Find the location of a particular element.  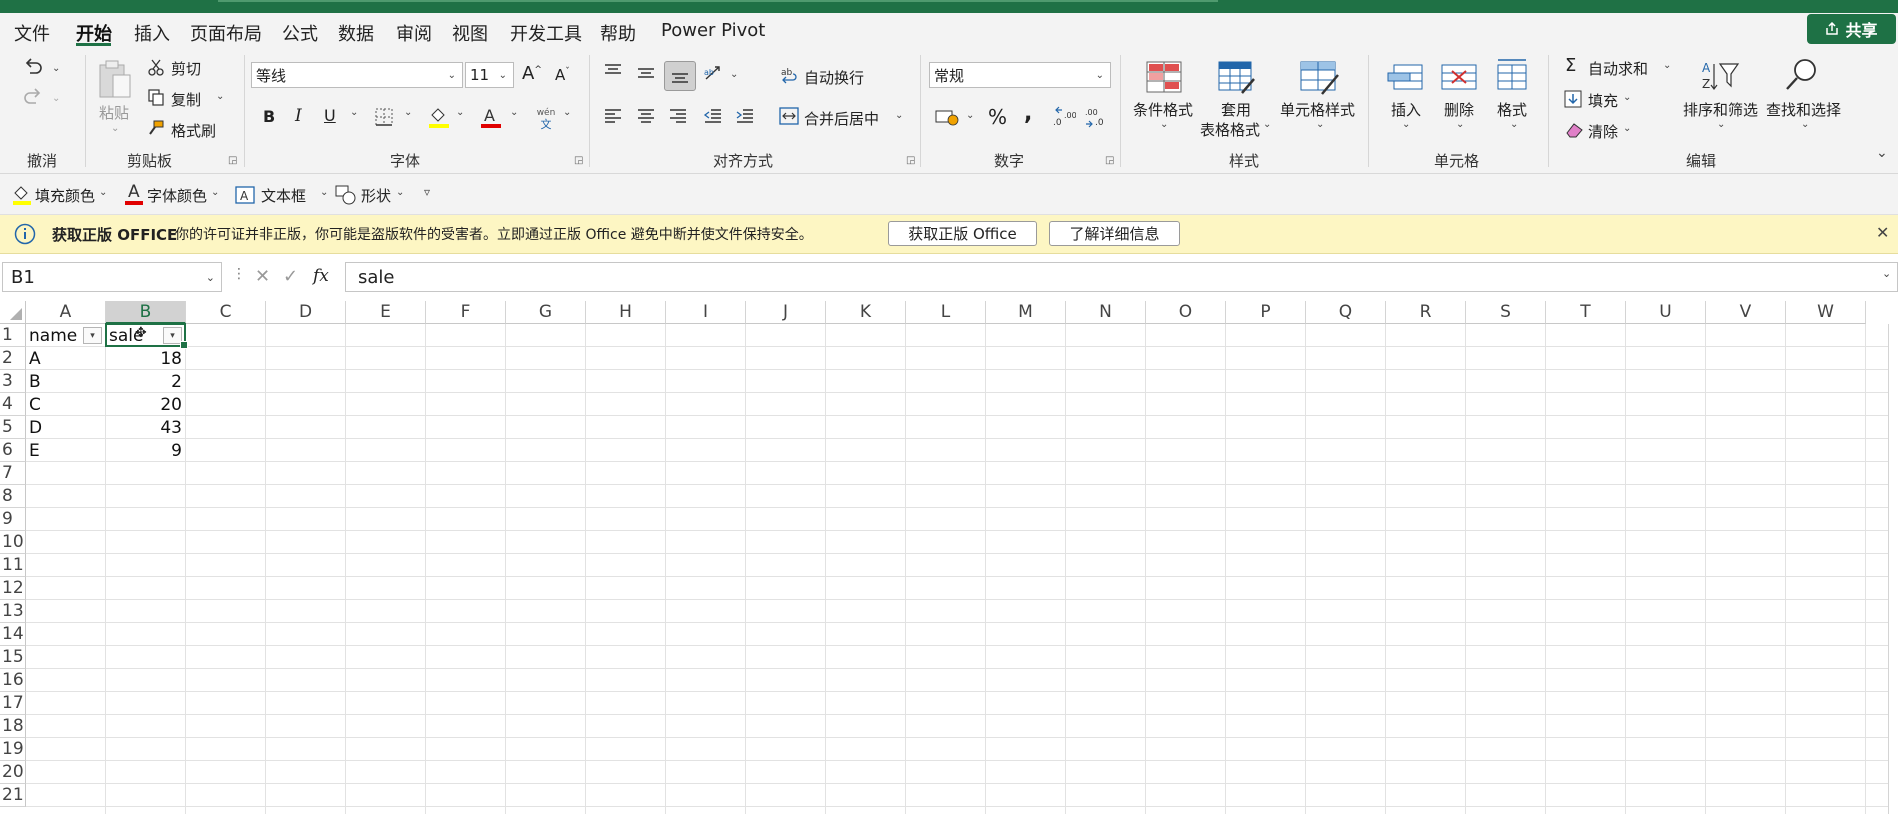

shapes-icon is located at coordinates (346, 195).